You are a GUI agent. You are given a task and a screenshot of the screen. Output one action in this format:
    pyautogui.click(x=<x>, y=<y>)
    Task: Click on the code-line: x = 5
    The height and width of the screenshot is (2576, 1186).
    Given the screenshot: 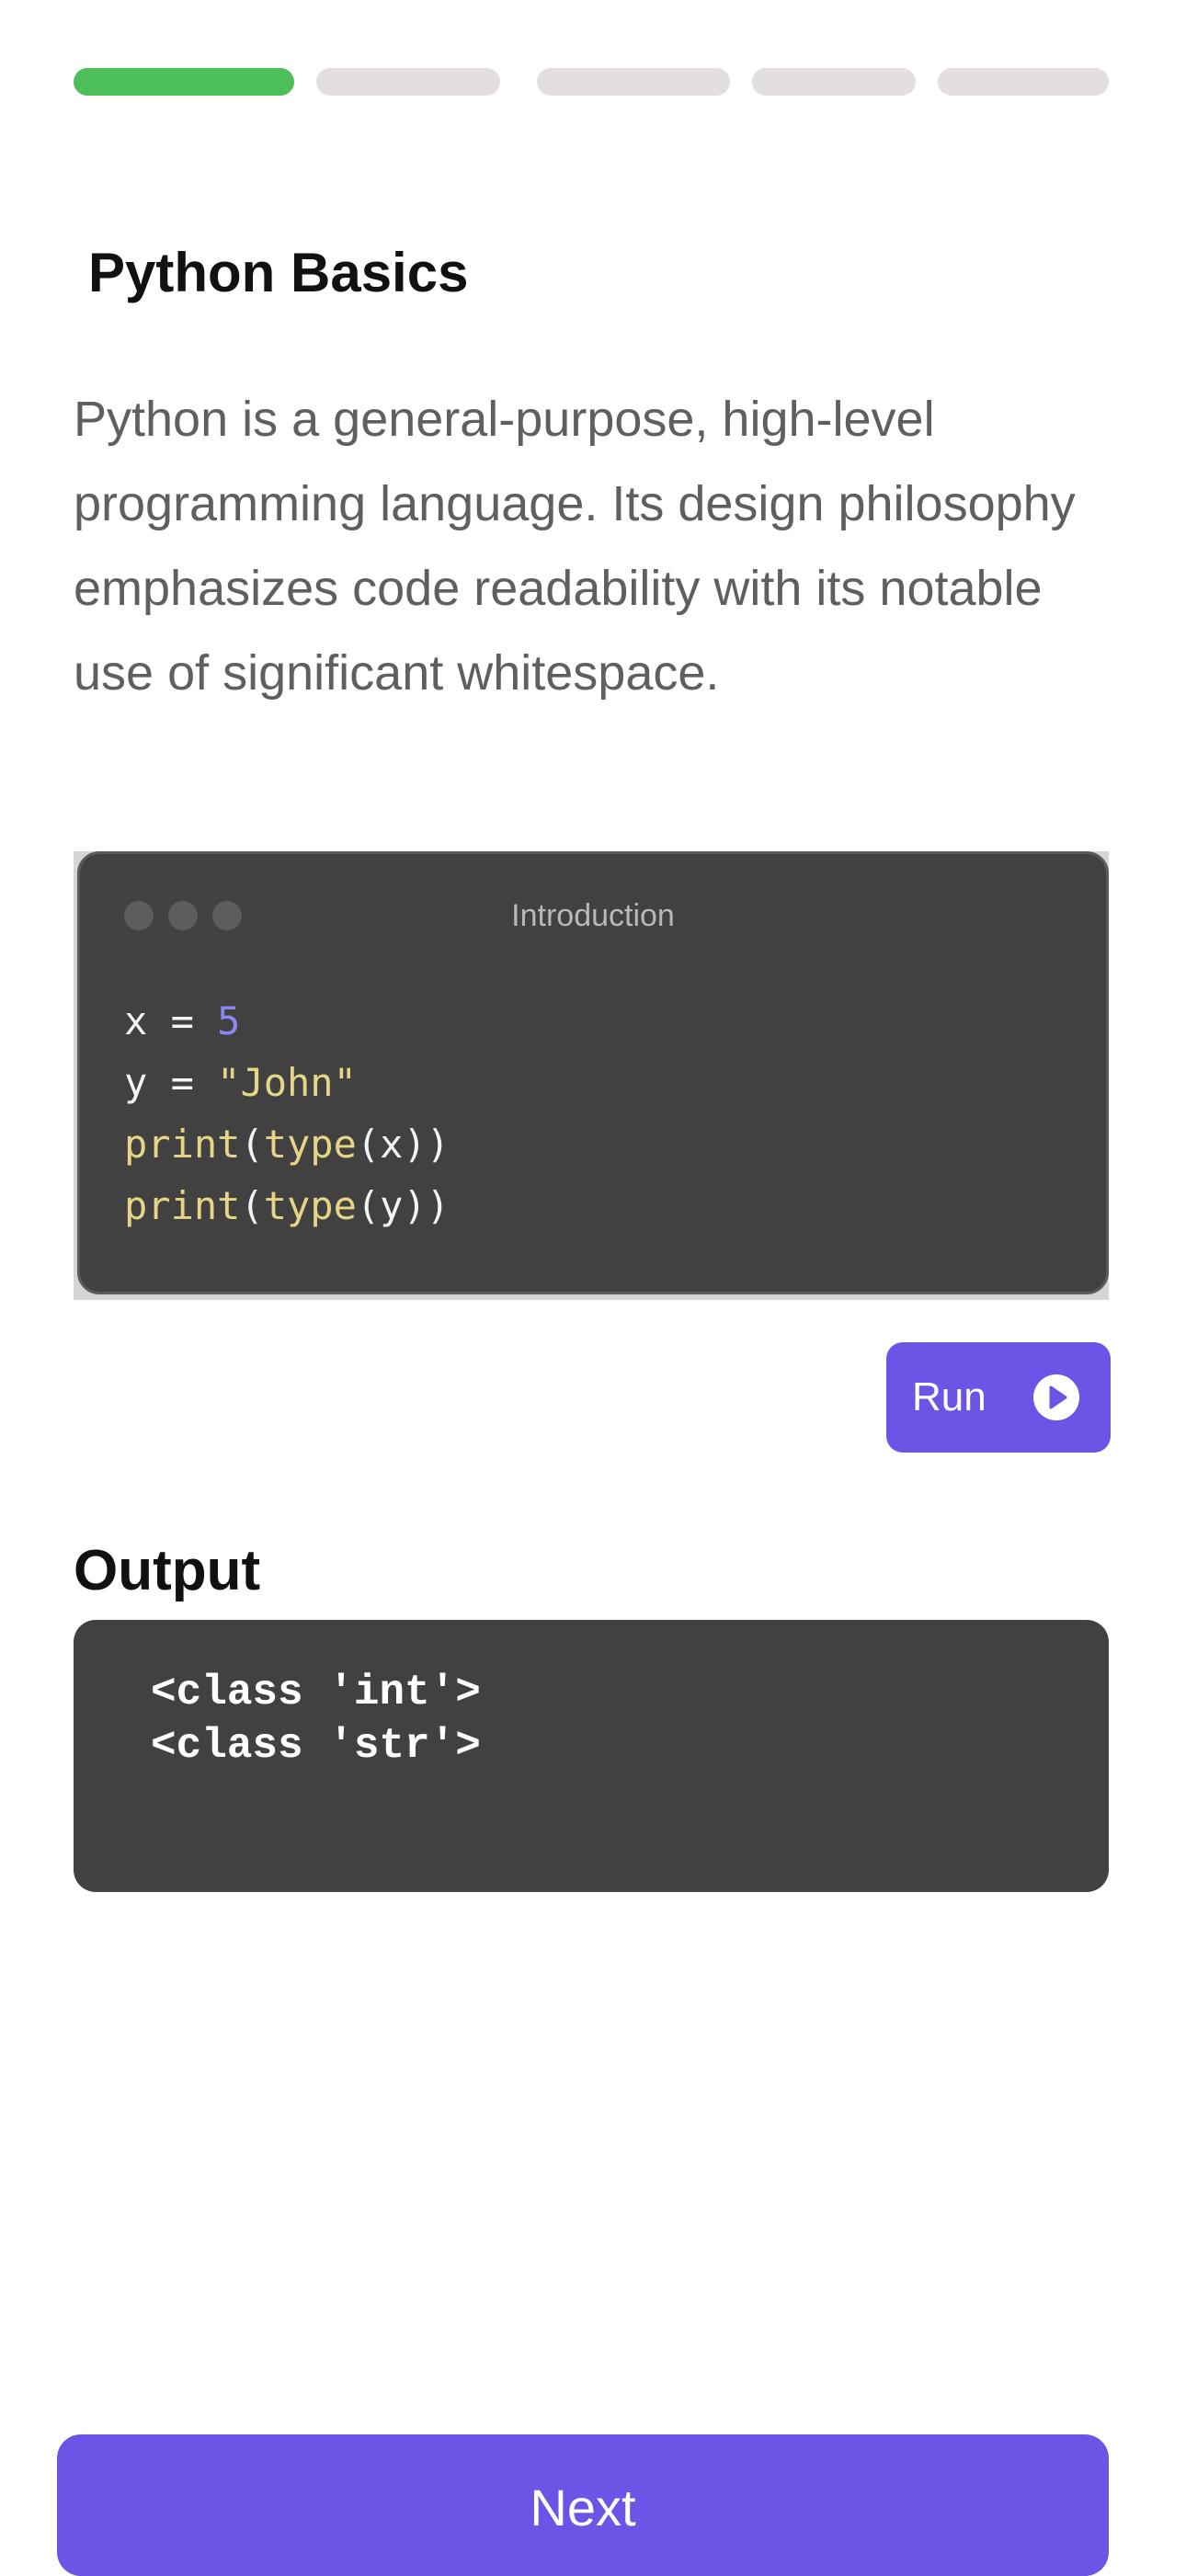 What is the action you would take?
    pyautogui.click(x=287, y=1021)
    